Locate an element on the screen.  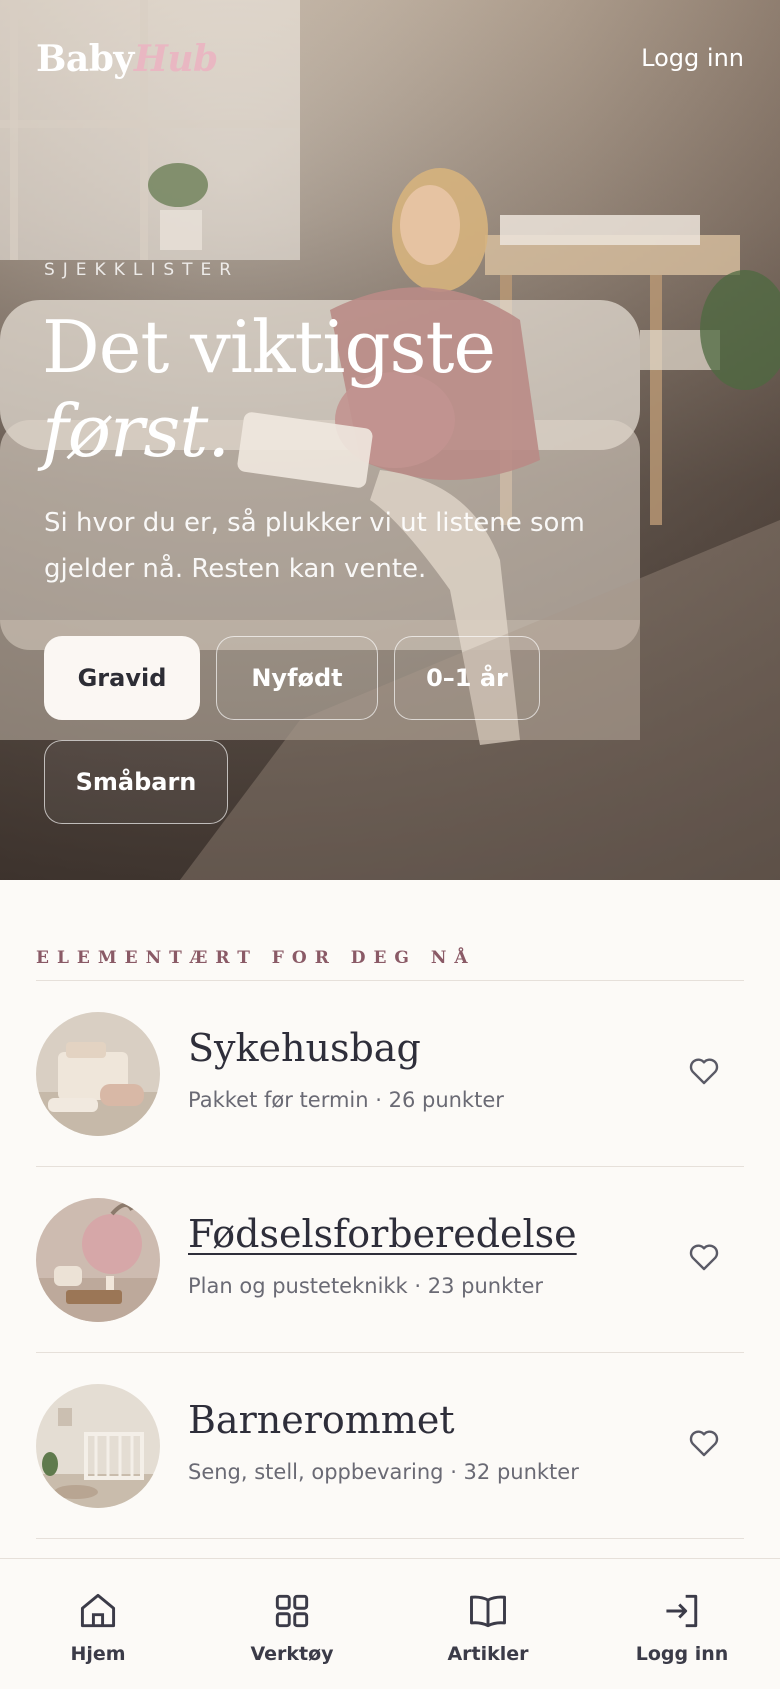
nav-label: Verktøy is located at coordinates (292, 1654).